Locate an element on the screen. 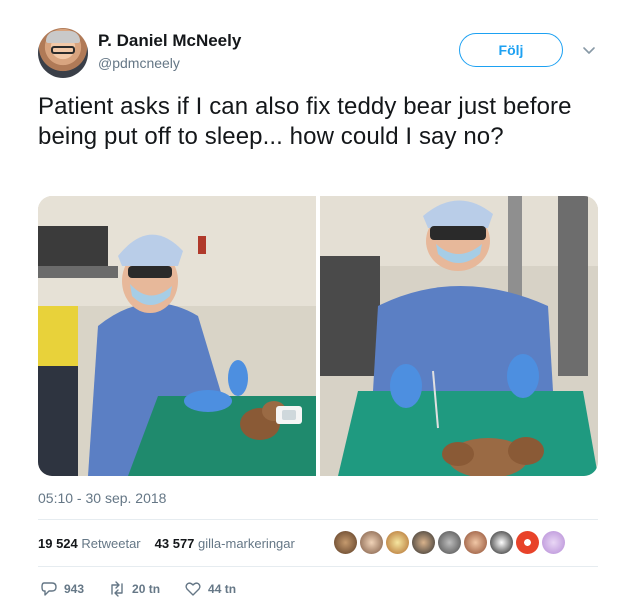 The height and width of the screenshot is (604, 635). divider-top is located at coordinates (318, 519).